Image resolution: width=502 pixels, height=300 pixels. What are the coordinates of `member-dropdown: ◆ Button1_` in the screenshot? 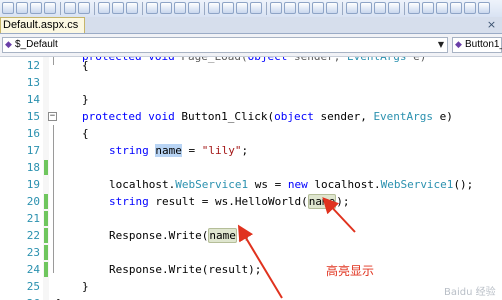 It's located at (477, 45).